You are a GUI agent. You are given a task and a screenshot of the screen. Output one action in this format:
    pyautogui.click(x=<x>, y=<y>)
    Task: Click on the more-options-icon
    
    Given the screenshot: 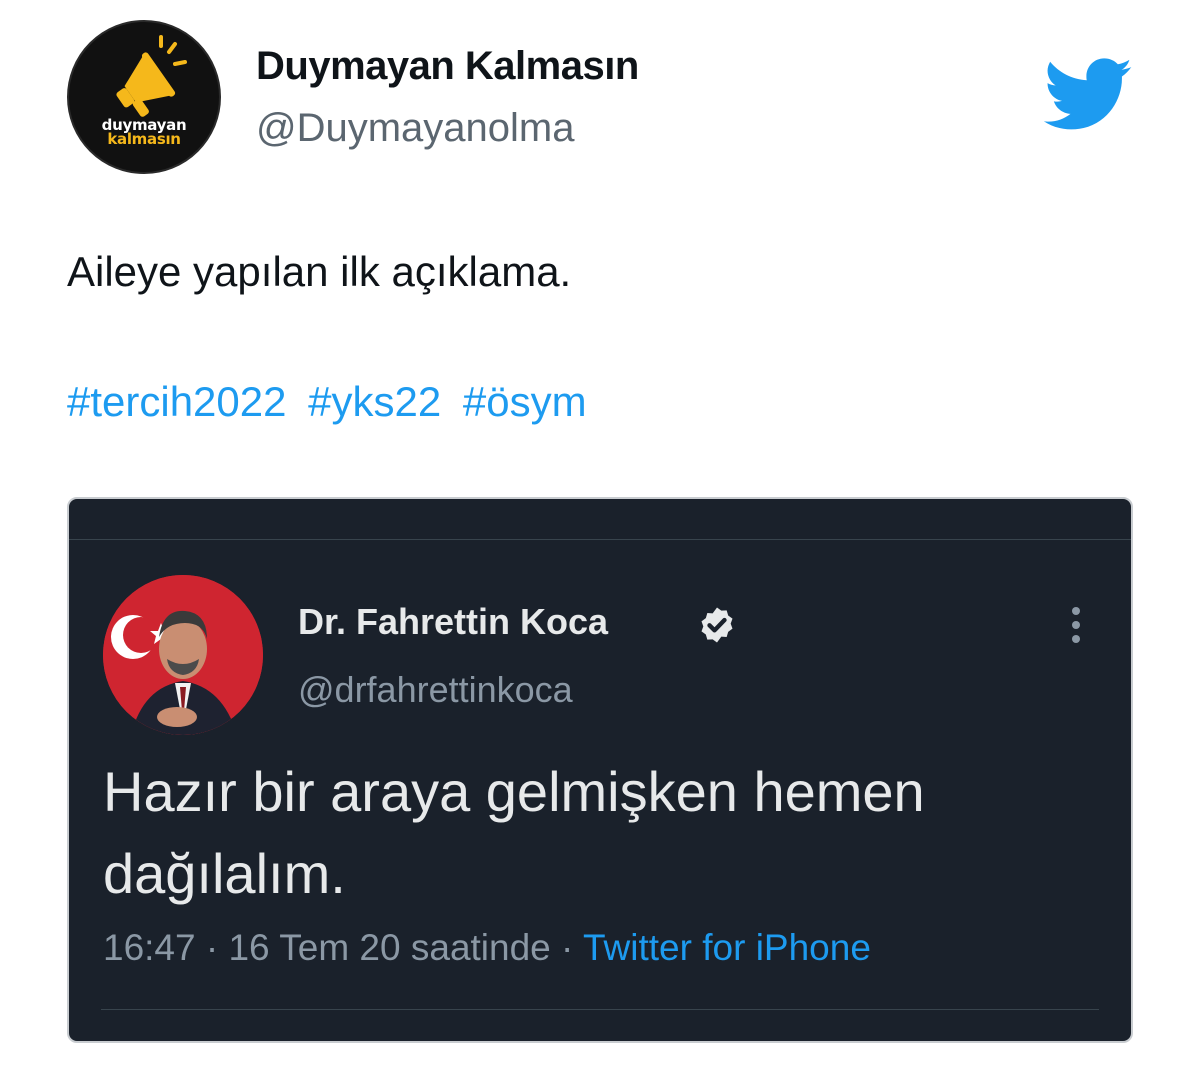 What is the action you would take?
    pyautogui.click(x=1076, y=625)
    